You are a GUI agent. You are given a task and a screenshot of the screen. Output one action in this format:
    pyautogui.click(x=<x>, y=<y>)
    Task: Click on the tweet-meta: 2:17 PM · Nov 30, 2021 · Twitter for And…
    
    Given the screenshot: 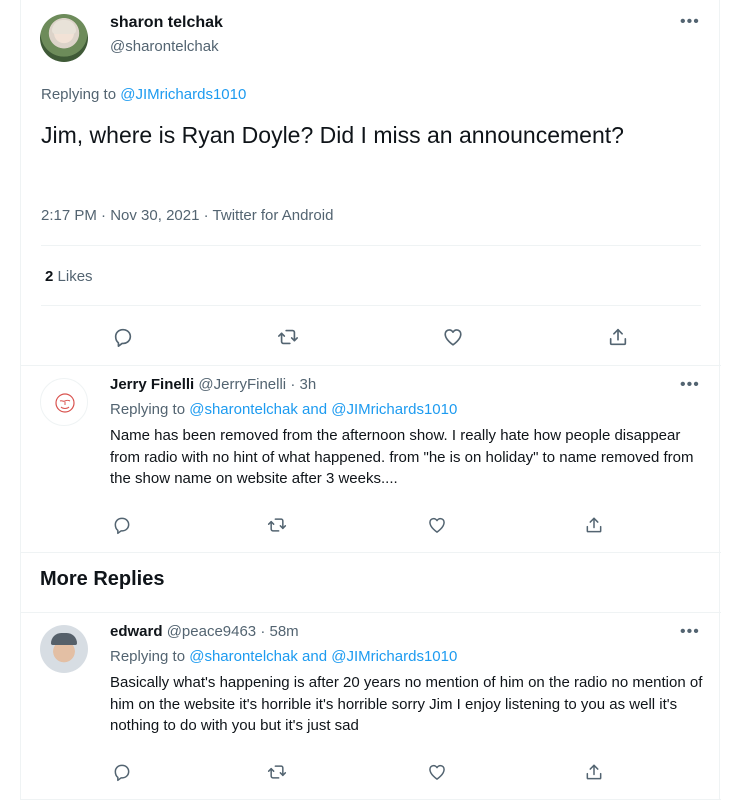 What is the action you would take?
    pyautogui.click(x=187, y=215)
    